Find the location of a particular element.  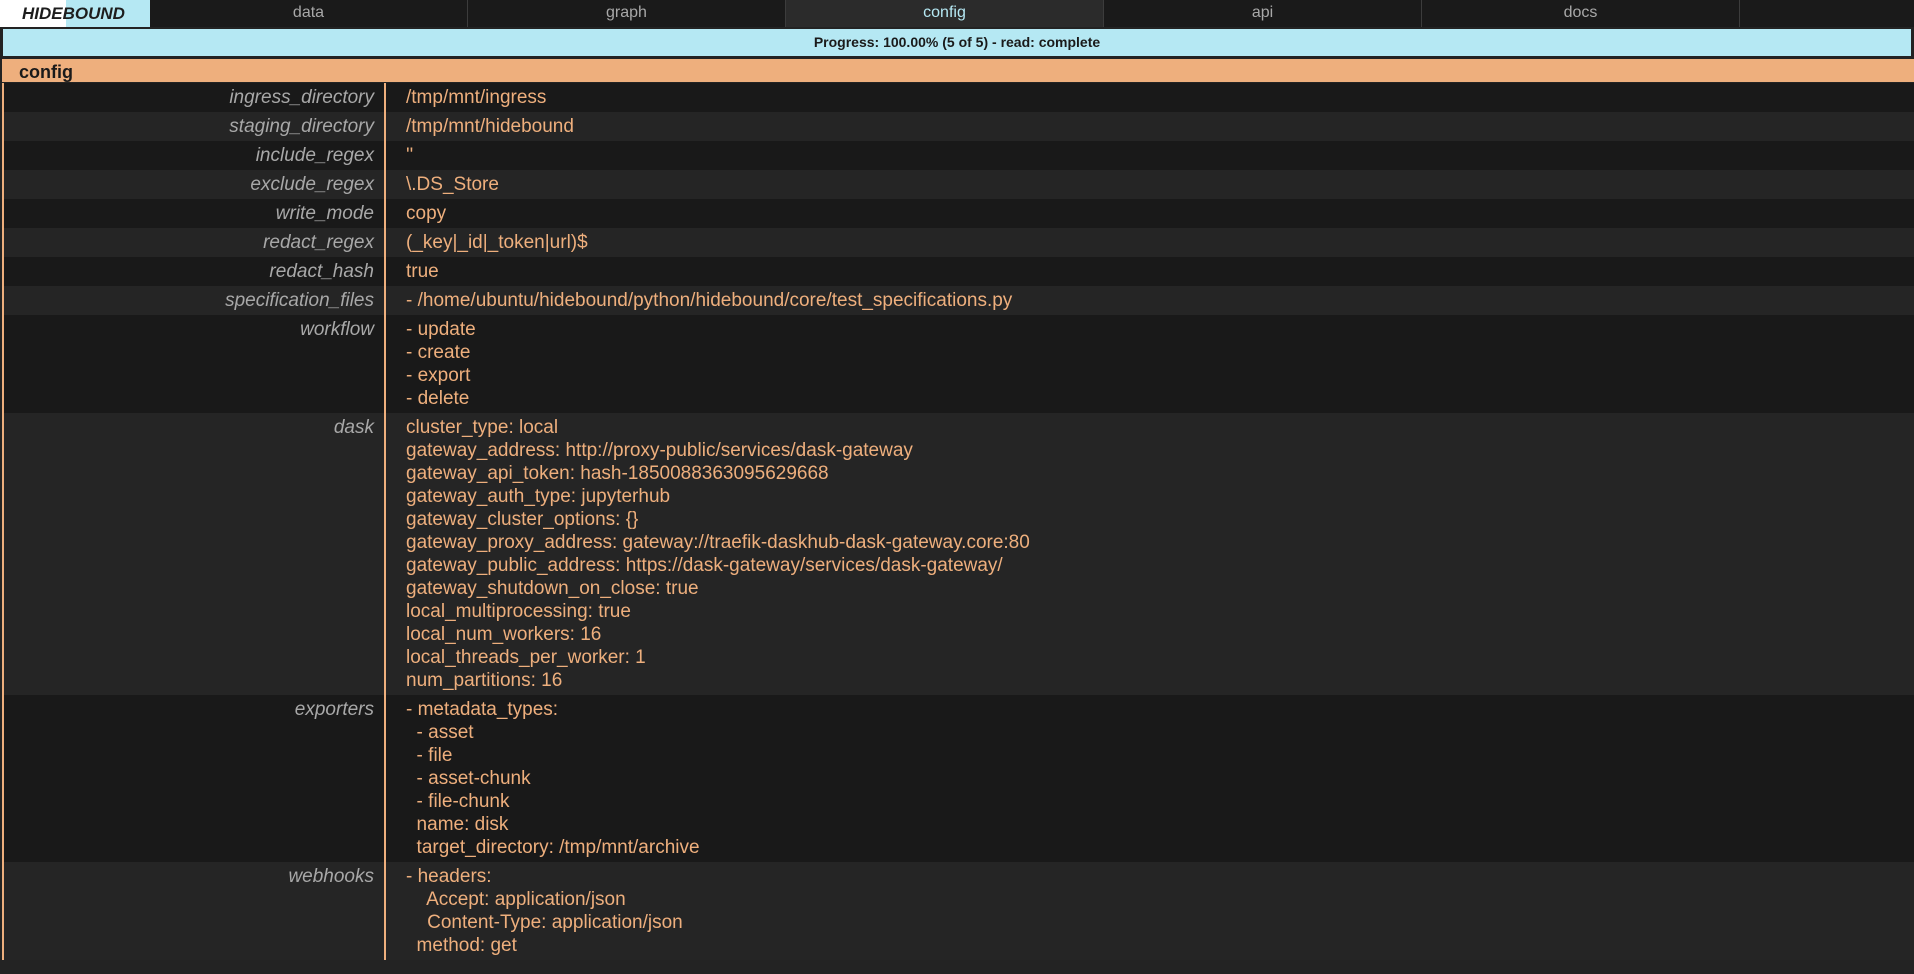

config-key: ingress_directory is located at coordinates (195, 97).